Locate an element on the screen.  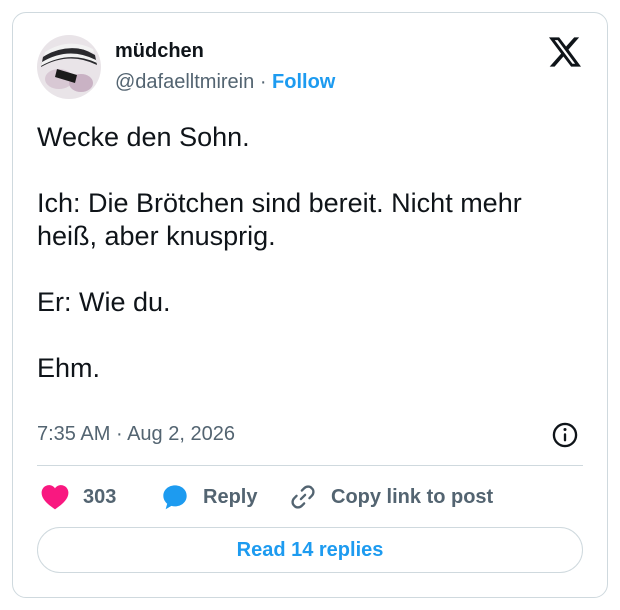
avatar-image is located at coordinates (69, 67).